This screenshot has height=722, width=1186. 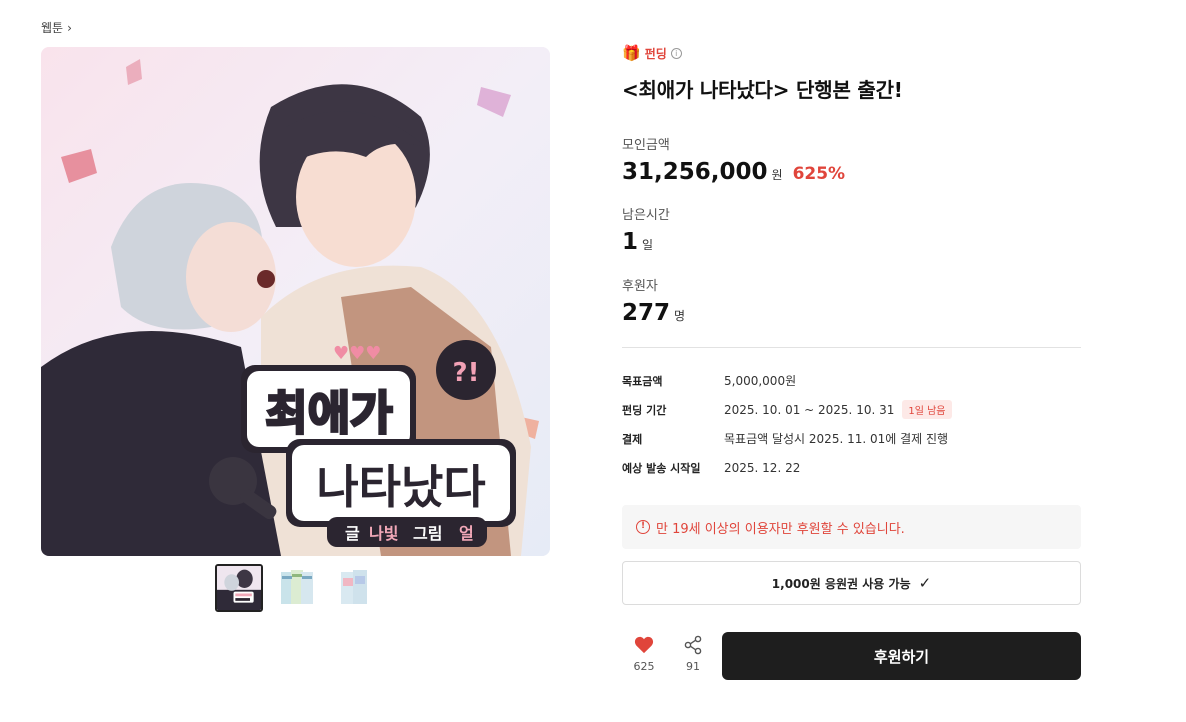 I want to click on cover-logo-line2: 나타났다, so click(x=400, y=487).